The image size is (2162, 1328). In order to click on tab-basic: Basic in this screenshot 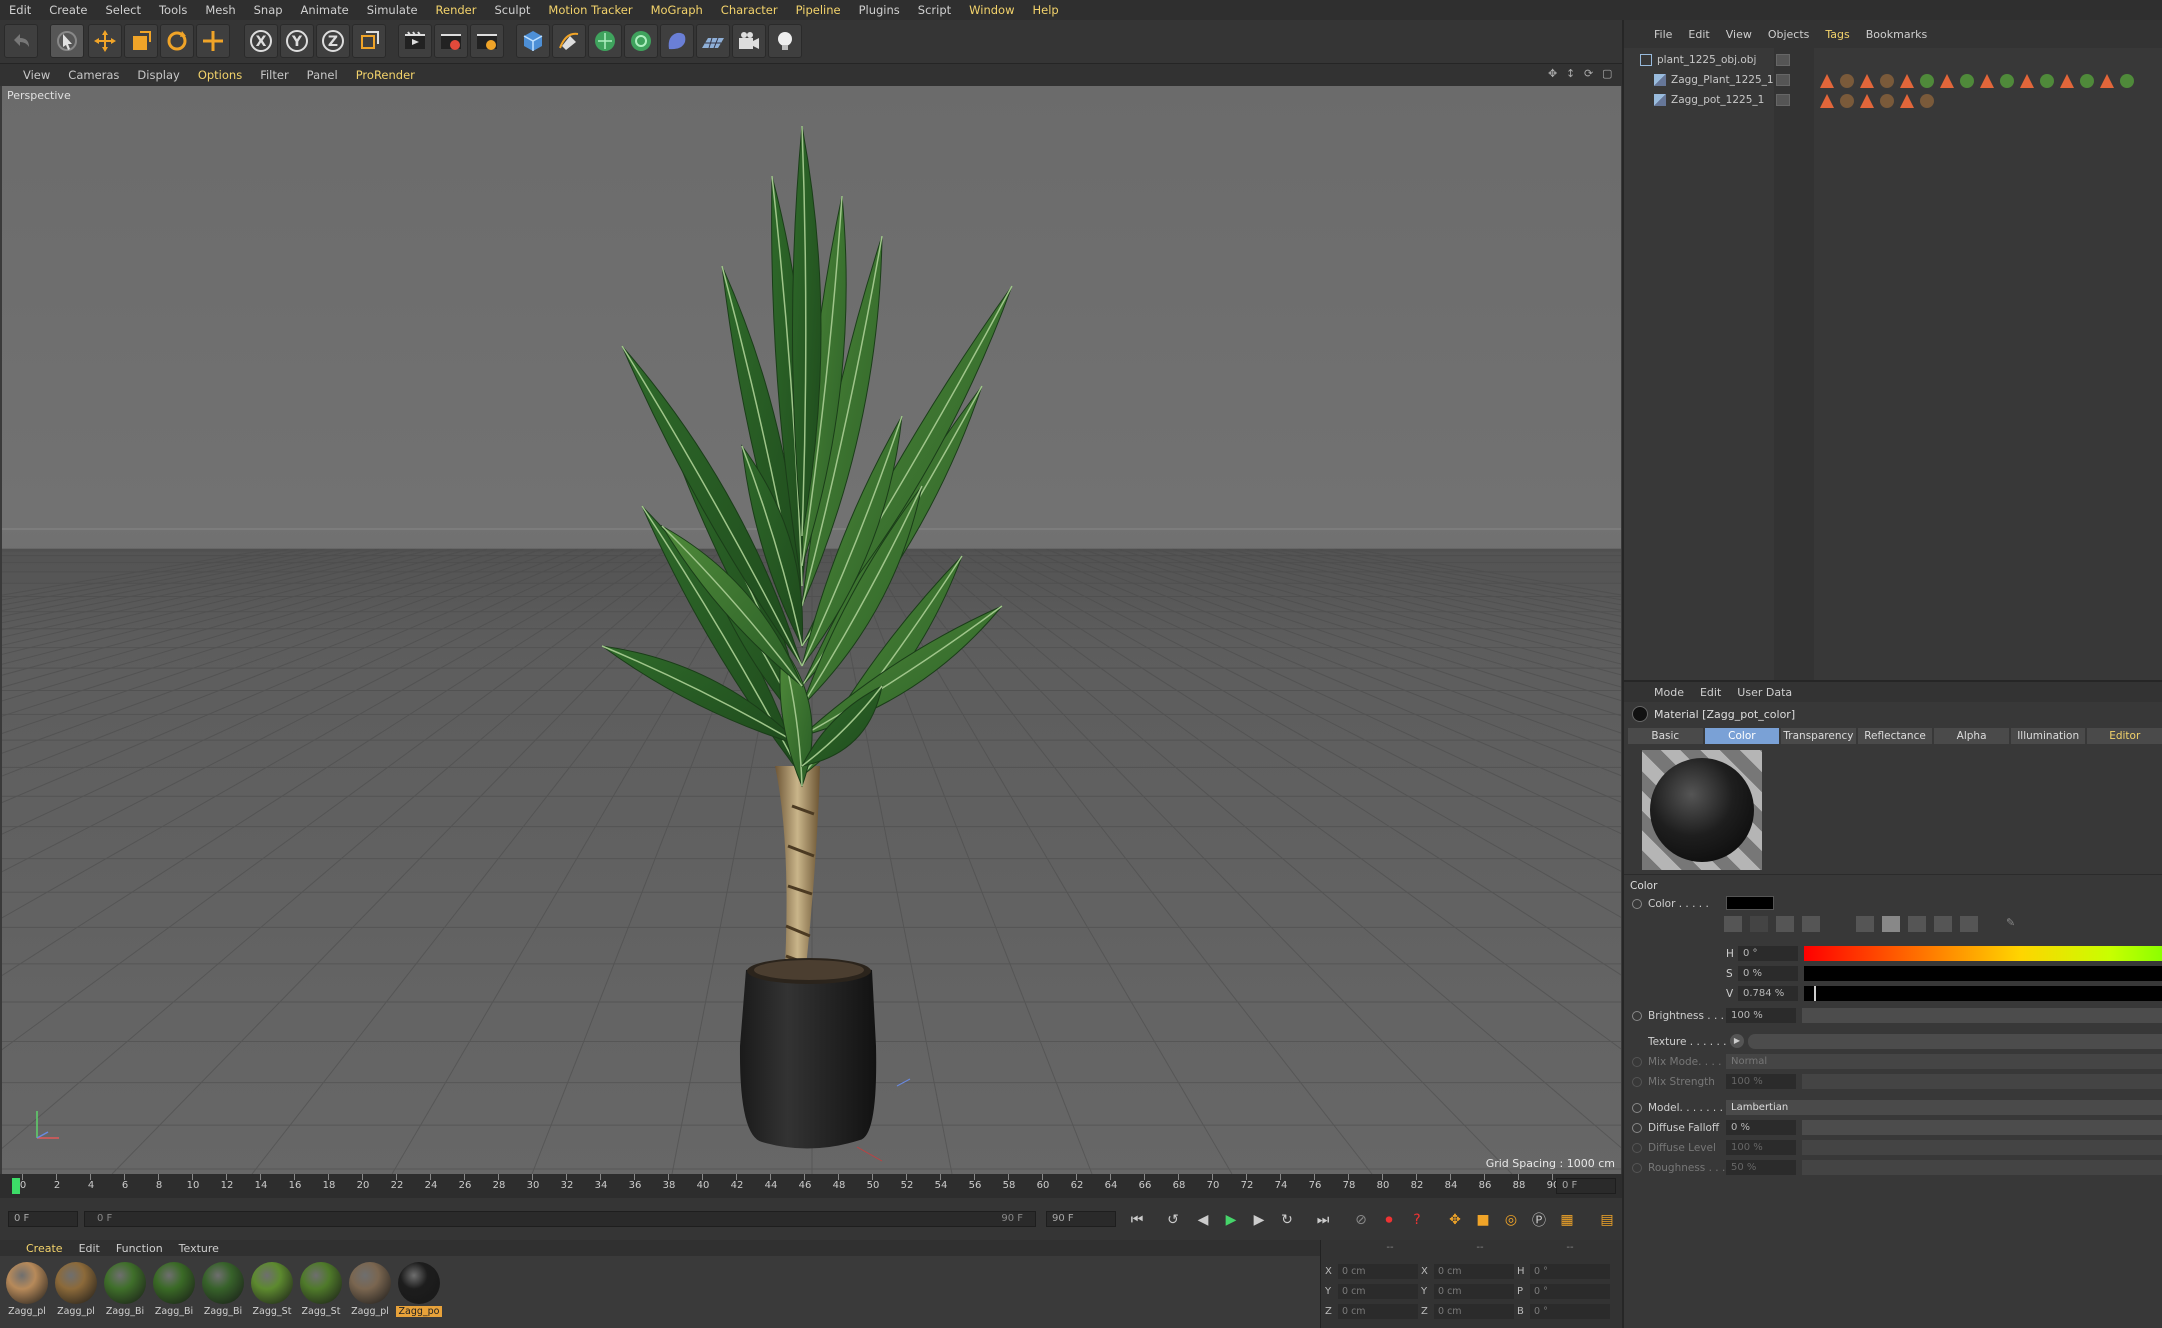, I will do `click(1665, 736)`.